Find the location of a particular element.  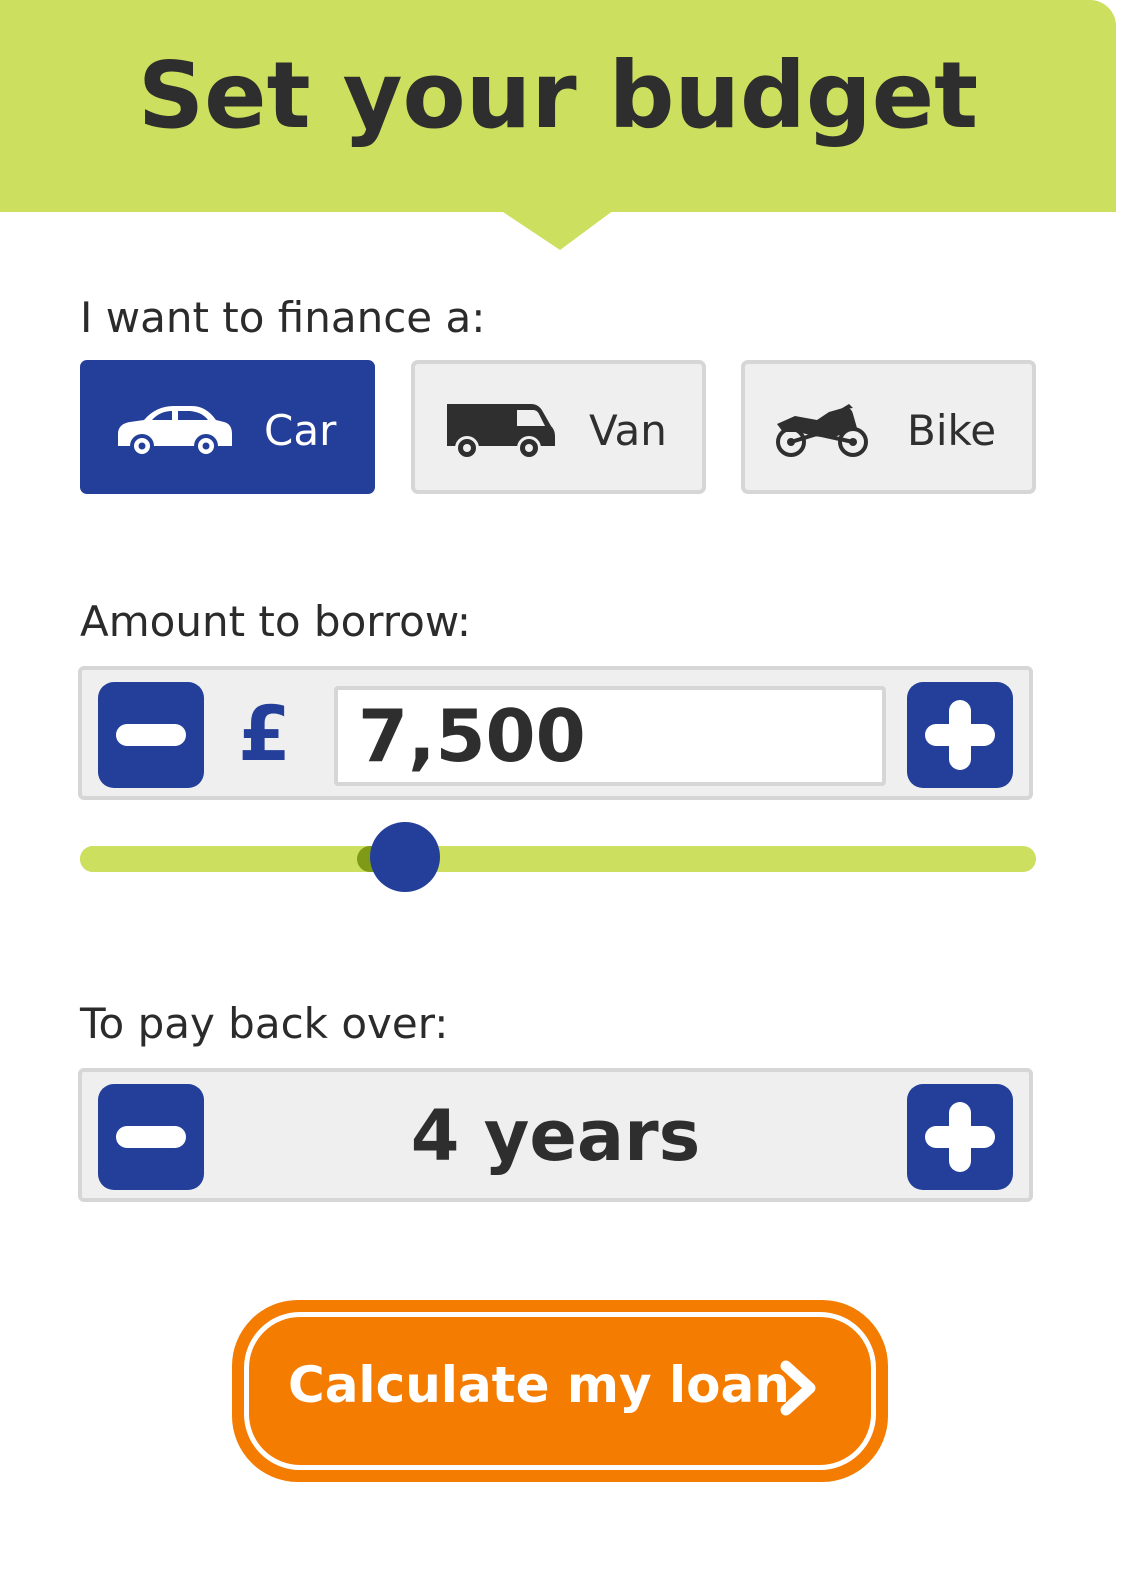

calculate-loan-button: Calculate my loan is located at coordinates (560, 1391).